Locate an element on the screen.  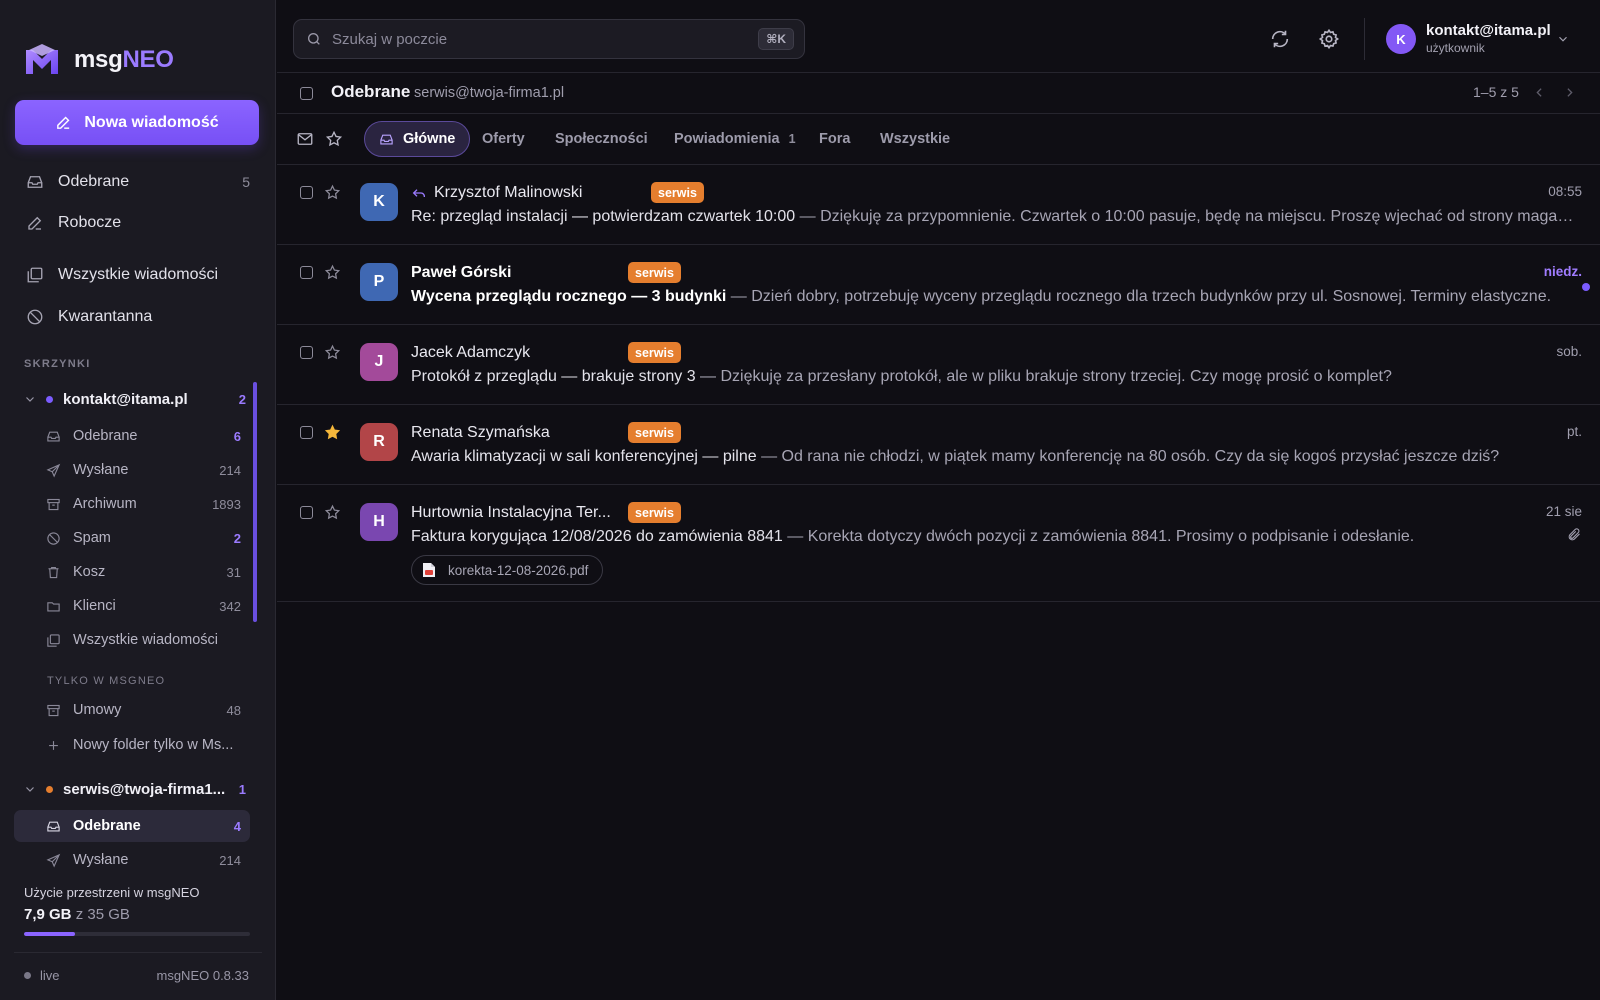
folder-trash: Kosz 31 is located at coordinates (132, 572).